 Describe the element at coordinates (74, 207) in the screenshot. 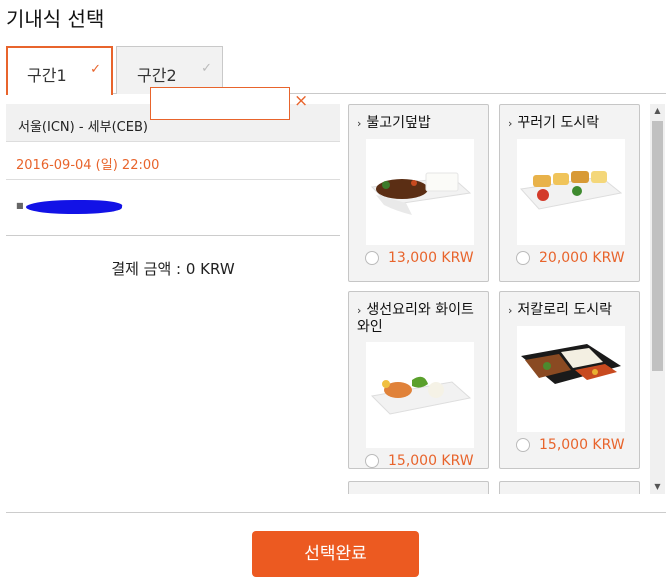

I see `redacted-passenger-name` at that location.